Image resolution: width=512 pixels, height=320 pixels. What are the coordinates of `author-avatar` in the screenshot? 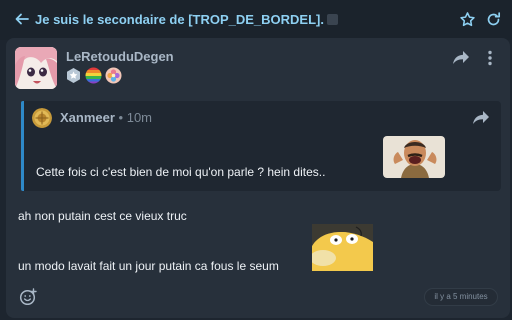 It's located at (36, 68).